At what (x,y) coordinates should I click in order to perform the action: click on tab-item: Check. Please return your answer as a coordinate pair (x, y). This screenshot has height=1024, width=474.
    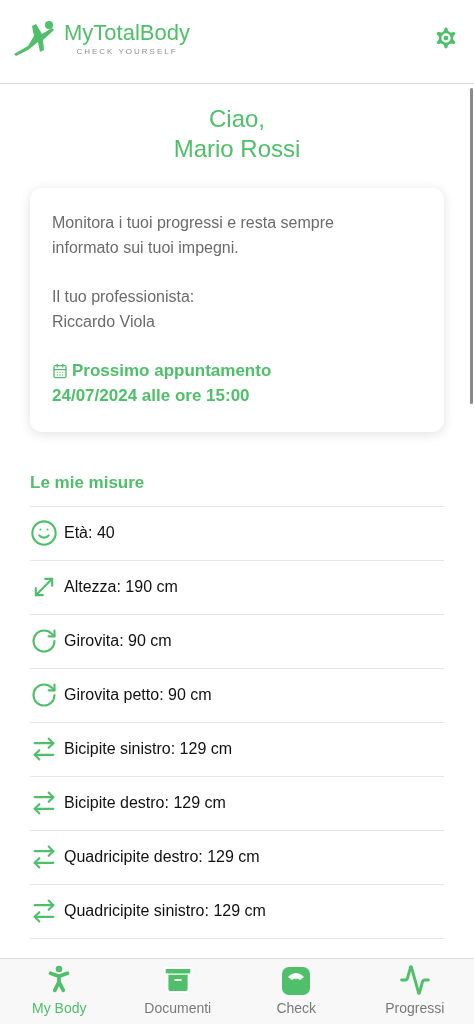
    Looking at the image, I should click on (296, 991).